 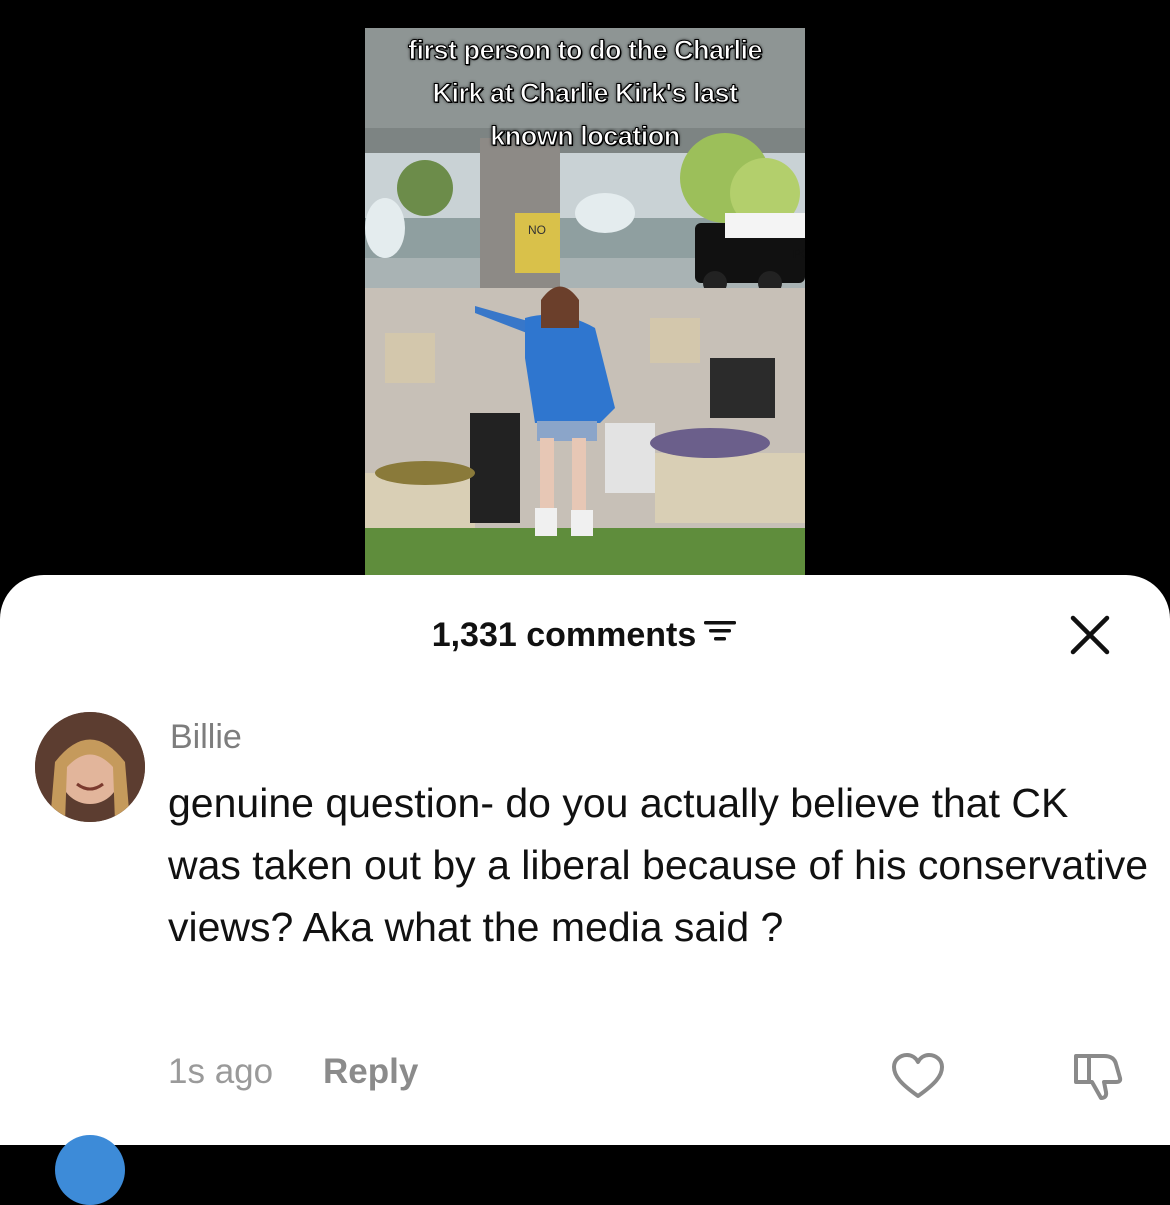 What do you see at coordinates (537, 230) in the screenshot?
I see `no-smoking-sign: NO` at bounding box center [537, 230].